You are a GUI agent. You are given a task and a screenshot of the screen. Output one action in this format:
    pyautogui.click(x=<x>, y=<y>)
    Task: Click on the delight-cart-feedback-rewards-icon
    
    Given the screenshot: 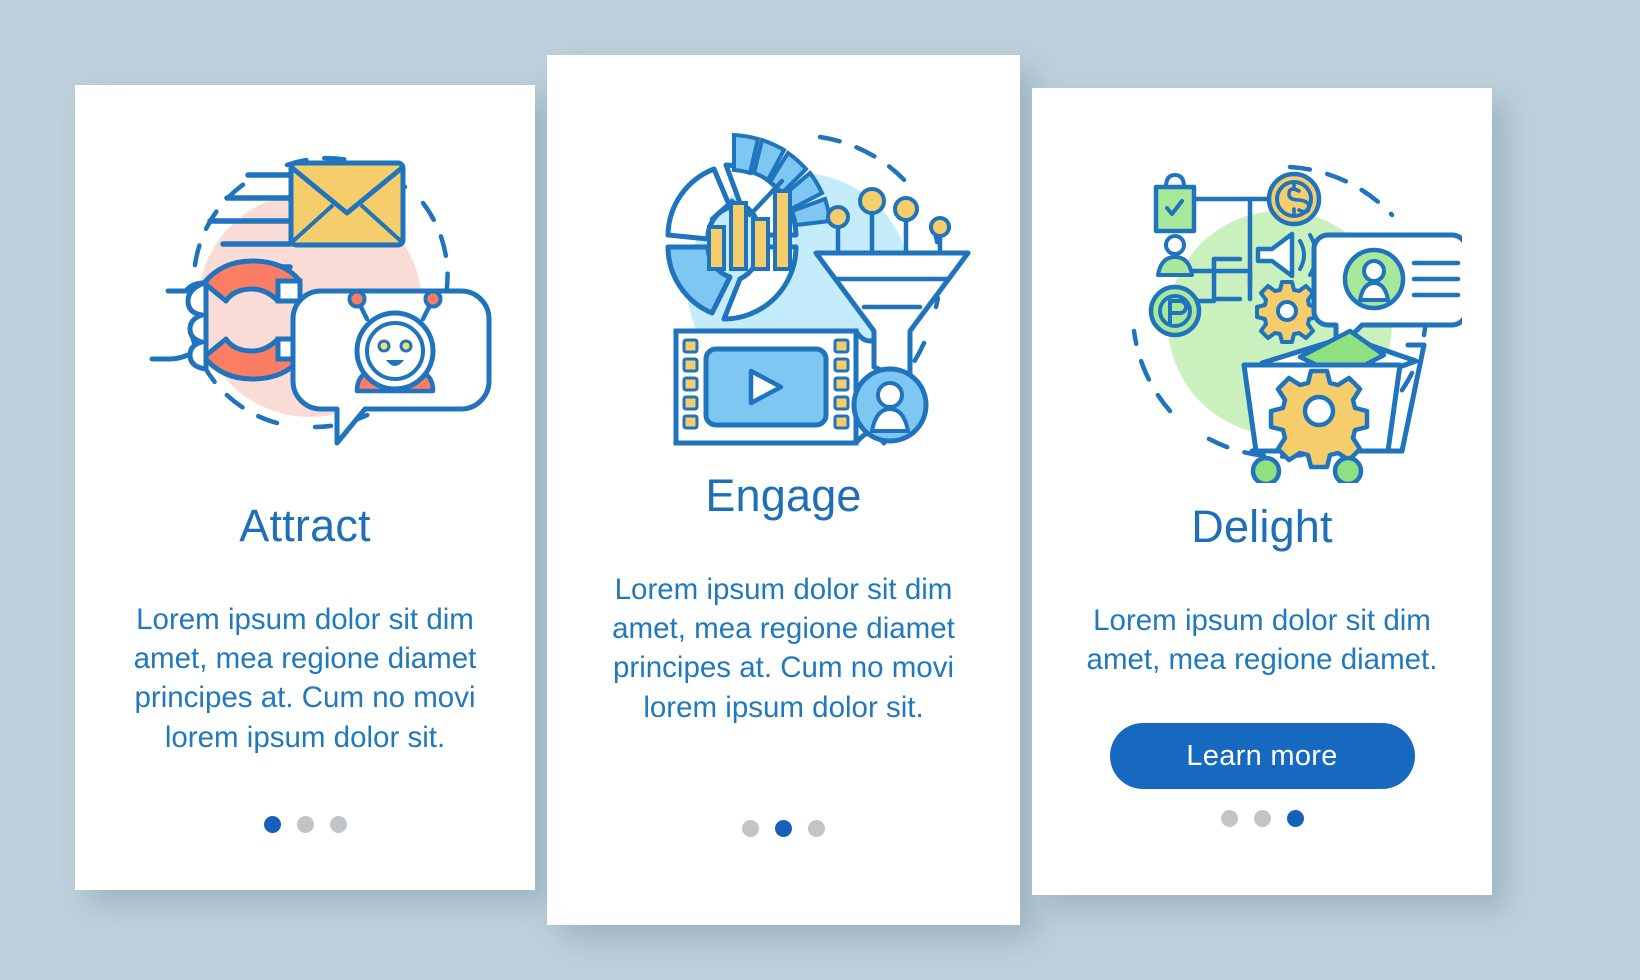 What is the action you would take?
    pyautogui.click(x=1296, y=323)
    